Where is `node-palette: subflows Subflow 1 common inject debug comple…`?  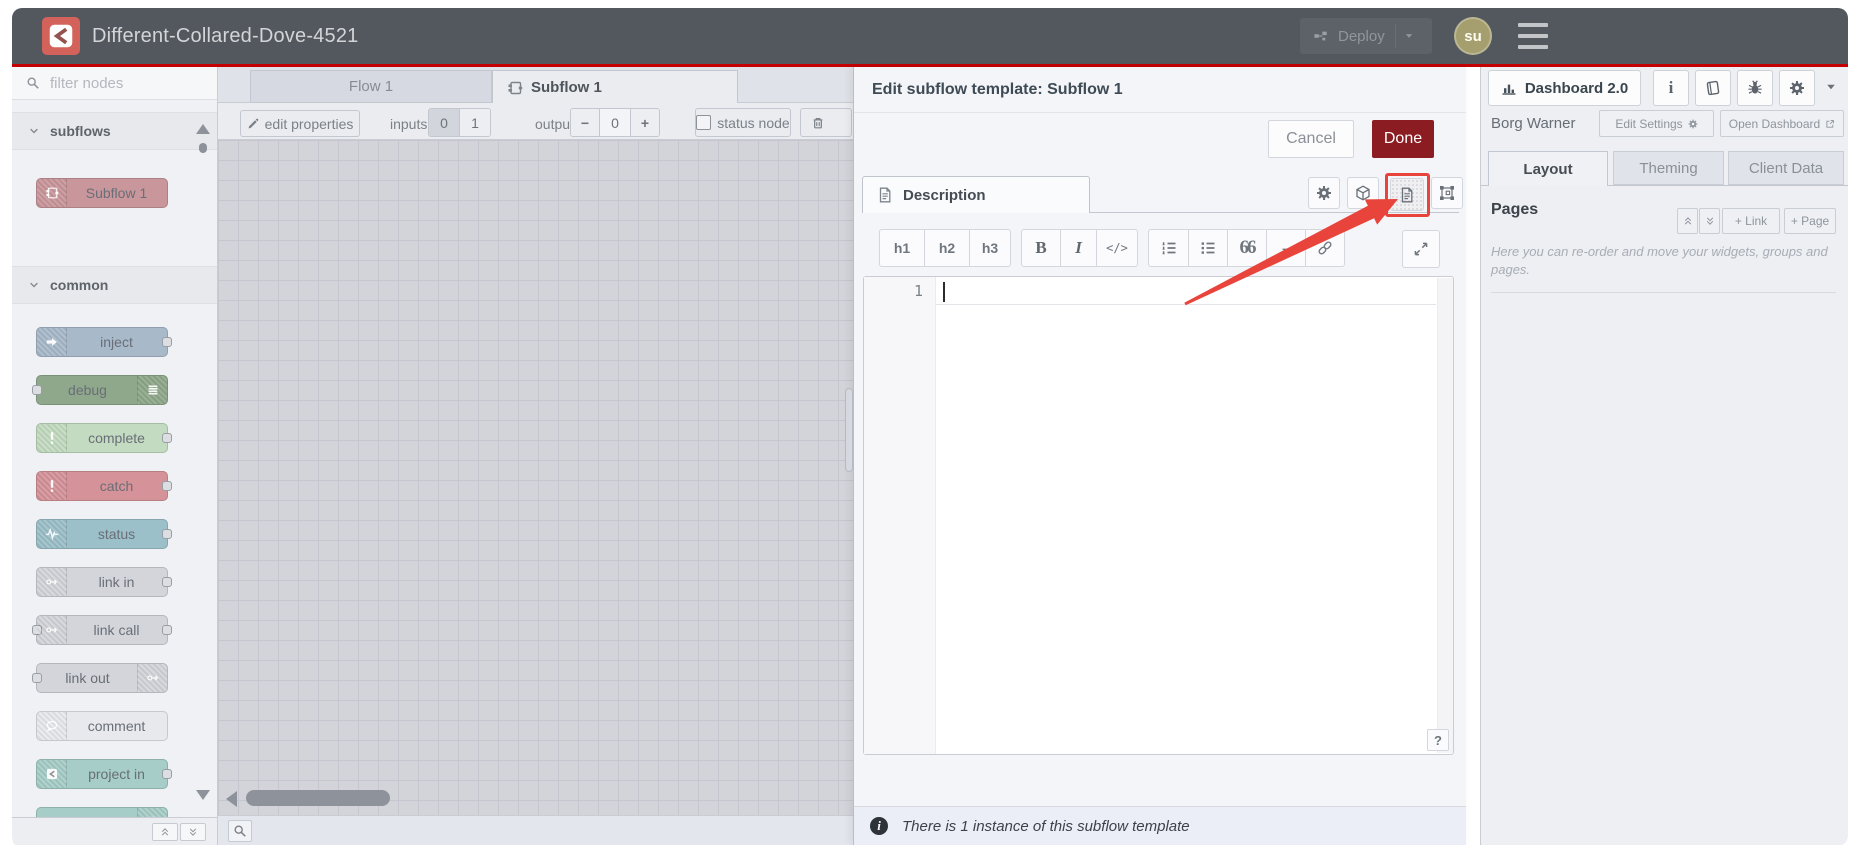 node-palette: subflows Subflow 1 common inject debug comple… is located at coordinates (115, 456).